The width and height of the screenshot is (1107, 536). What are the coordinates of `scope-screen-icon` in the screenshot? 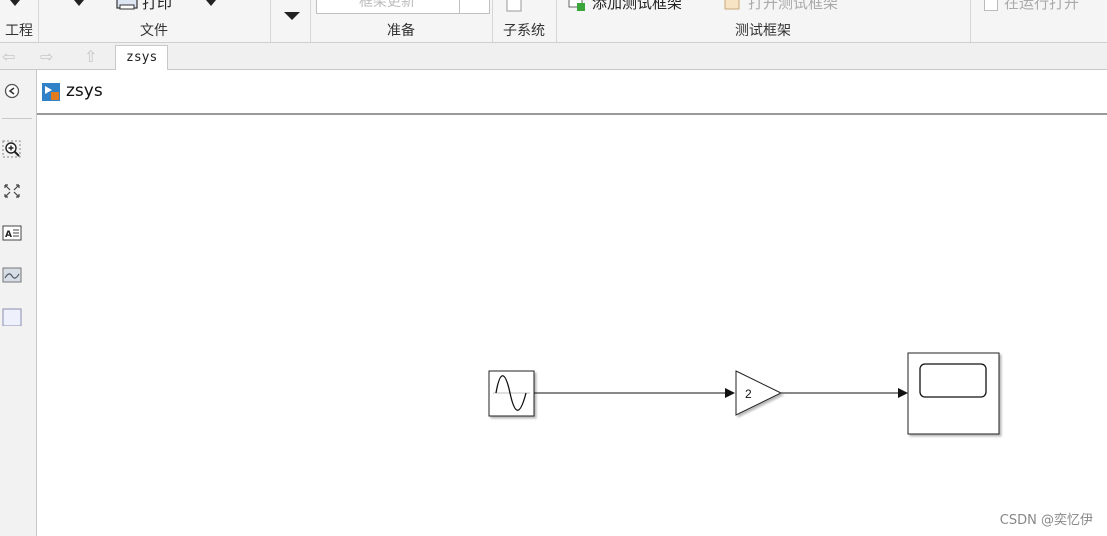 It's located at (953, 380).